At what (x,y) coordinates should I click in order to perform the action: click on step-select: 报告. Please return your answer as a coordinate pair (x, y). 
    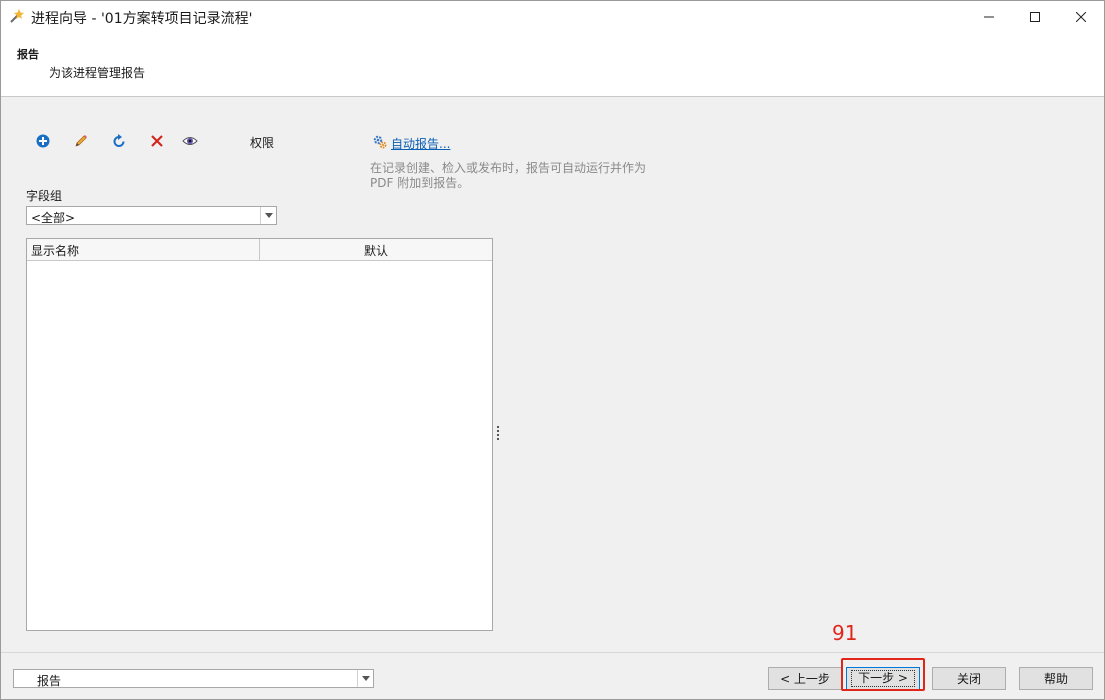
    Looking at the image, I should click on (193, 678).